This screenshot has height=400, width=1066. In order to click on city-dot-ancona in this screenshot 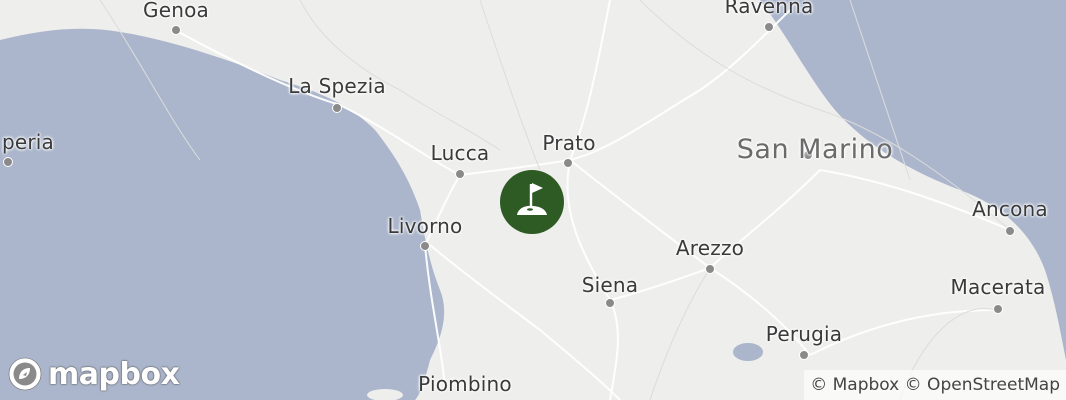, I will do `click(1010, 231)`.